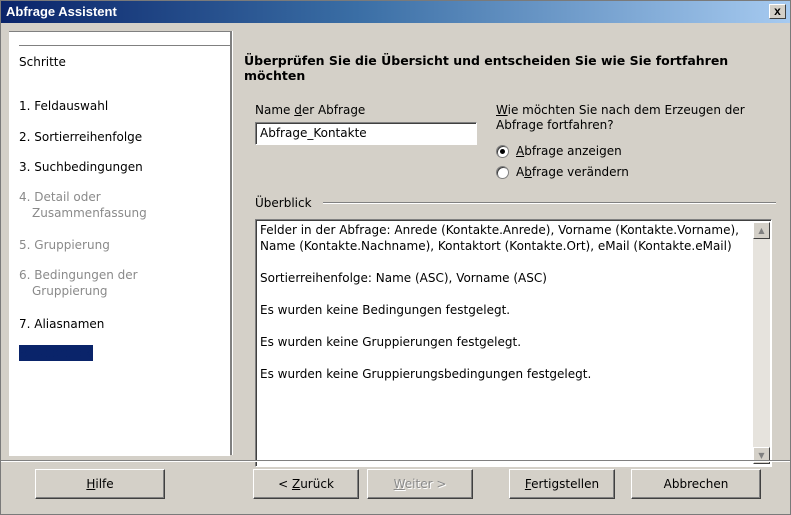  I want to click on step-grouping: 5. Gruppierung, so click(64, 245).